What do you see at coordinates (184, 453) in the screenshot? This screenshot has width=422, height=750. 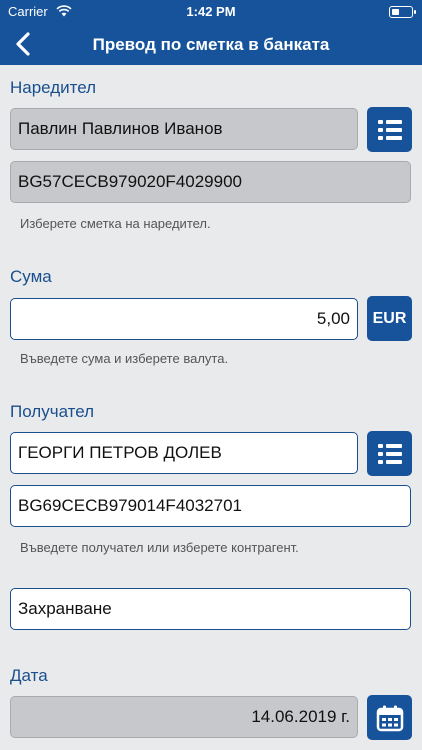 I see `recipient-name-input: ГЕОРГИ ПЕТРОВ ДОЛЕВ` at bounding box center [184, 453].